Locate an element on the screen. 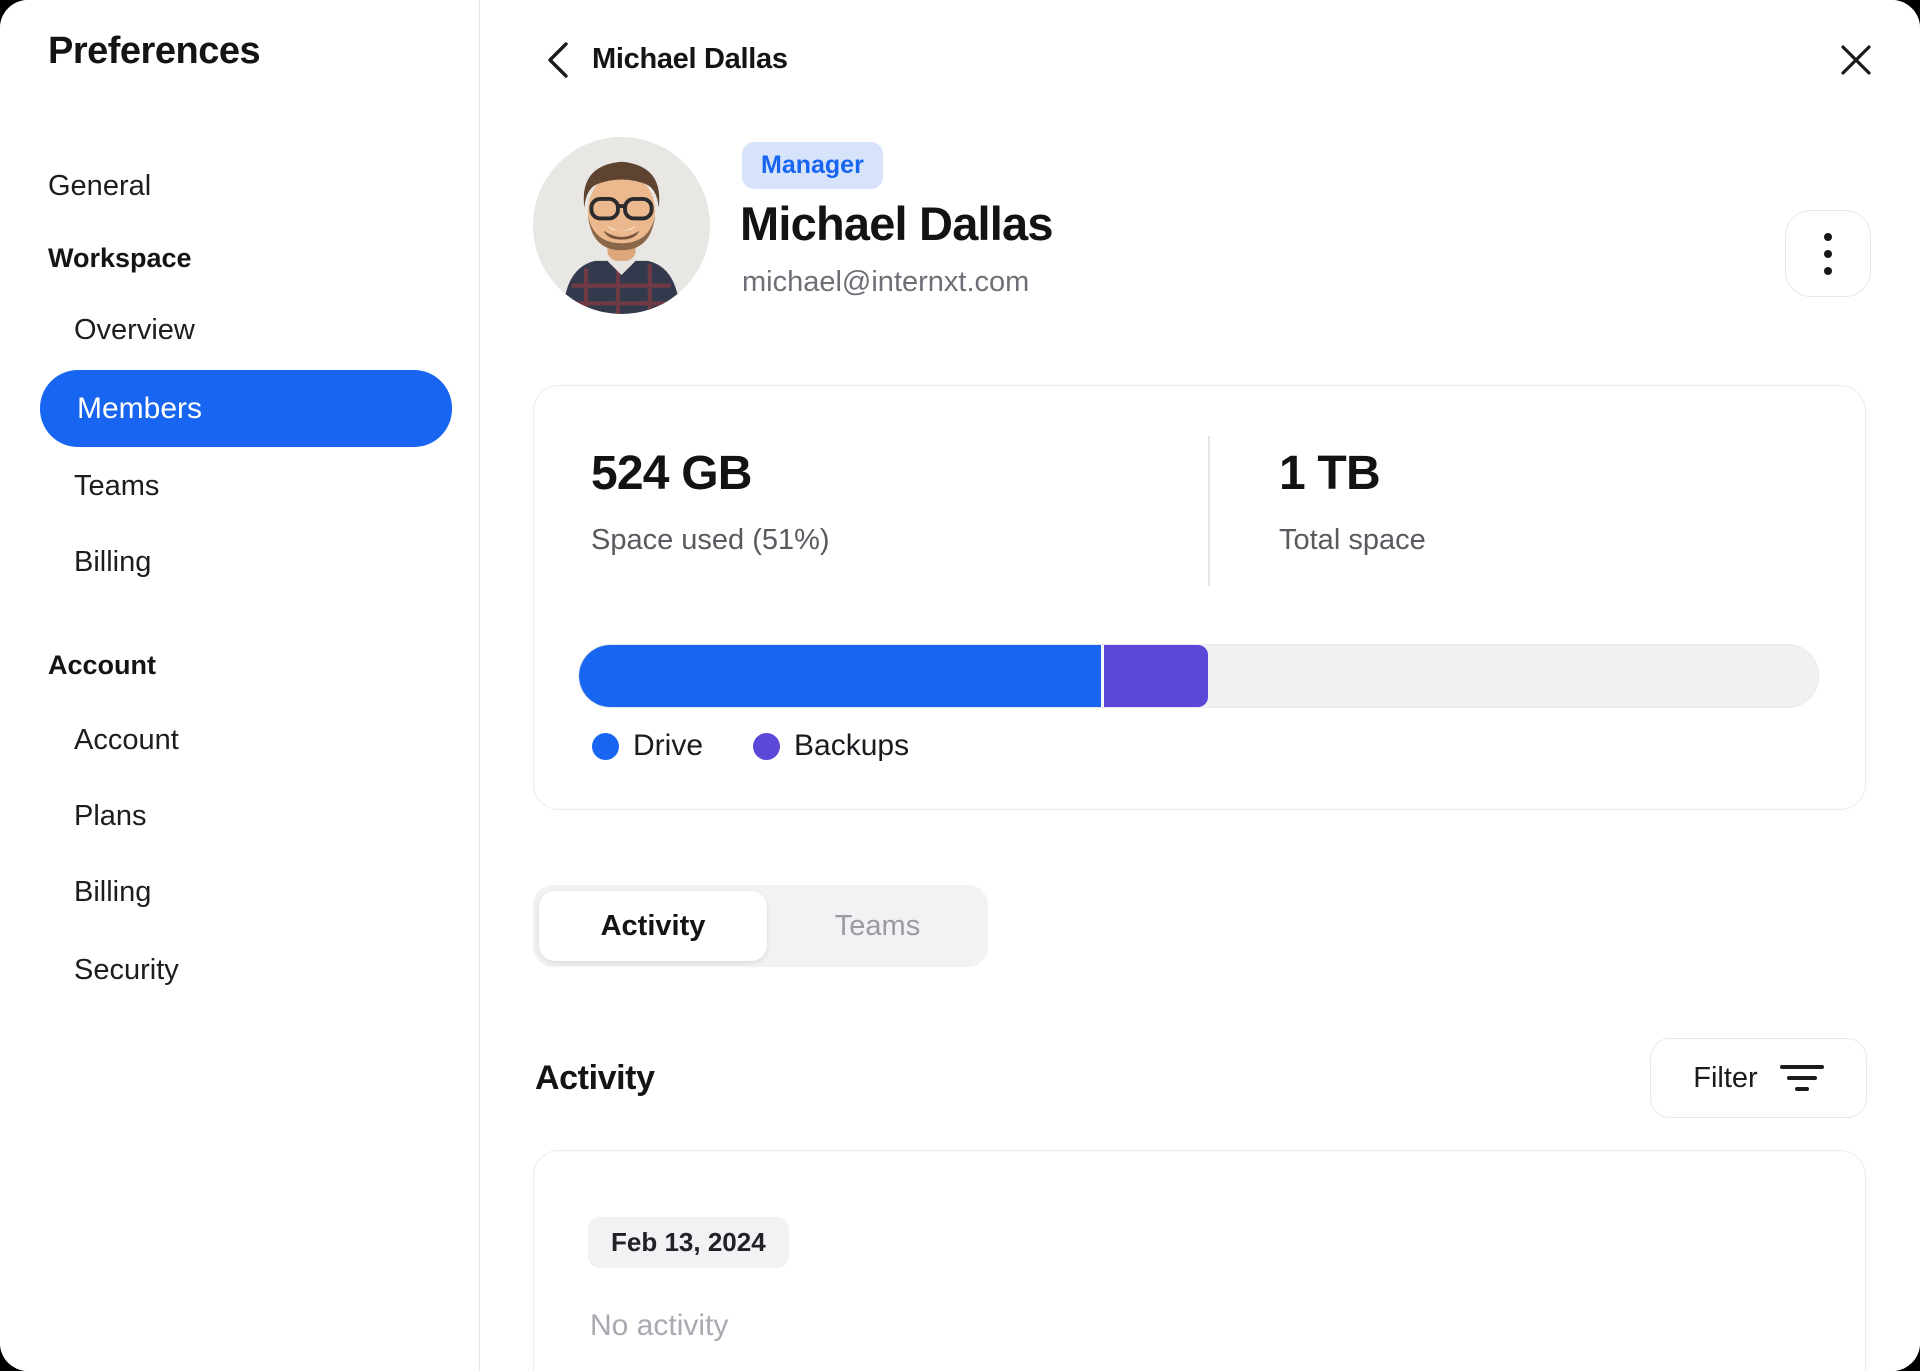 Image resolution: width=1920 pixels, height=1371 pixels. sidebar-header-account: Account is located at coordinates (102, 664).